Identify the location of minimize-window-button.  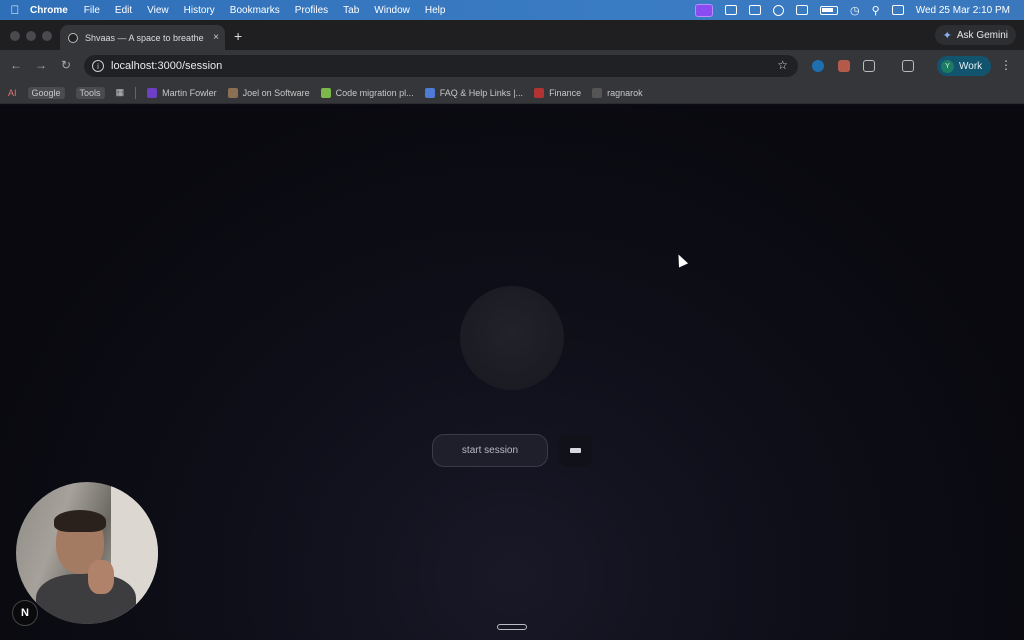
(31, 36).